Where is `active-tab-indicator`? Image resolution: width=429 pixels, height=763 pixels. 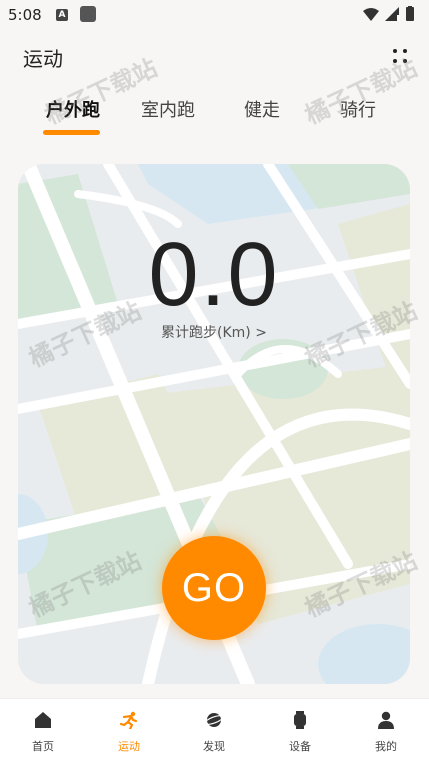 active-tab-indicator is located at coordinates (71, 132).